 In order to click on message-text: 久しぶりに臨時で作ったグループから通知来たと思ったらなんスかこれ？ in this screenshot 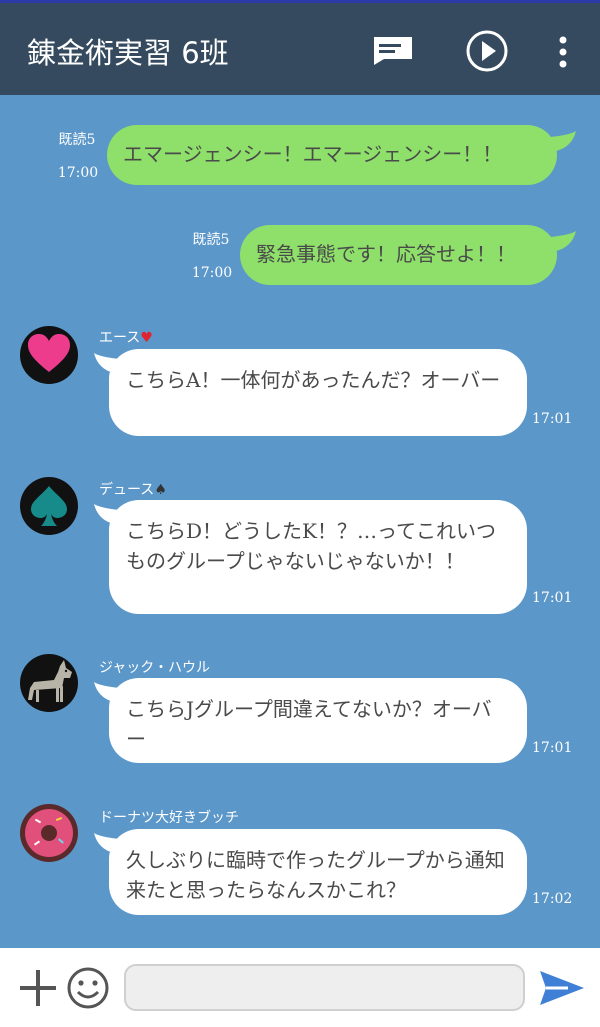, I will do `click(315, 875)`.